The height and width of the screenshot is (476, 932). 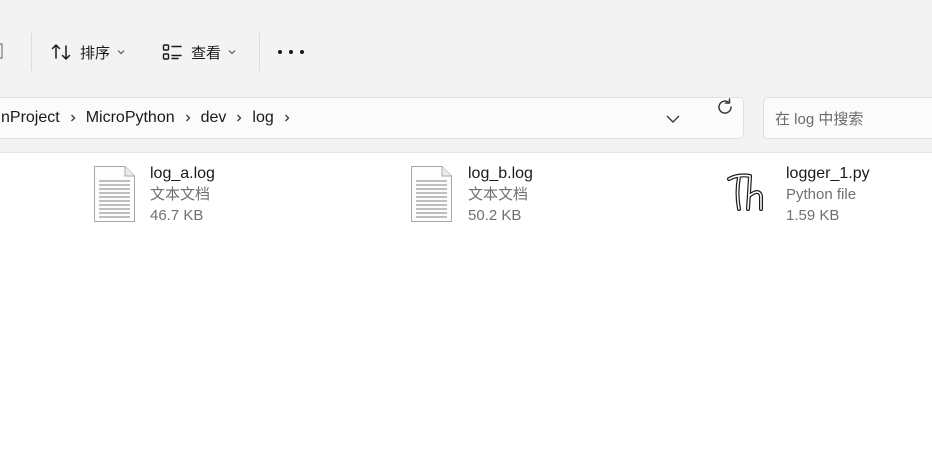 What do you see at coordinates (182, 173) in the screenshot?
I see `file-name: log_a.log` at bounding box center [182, 173].